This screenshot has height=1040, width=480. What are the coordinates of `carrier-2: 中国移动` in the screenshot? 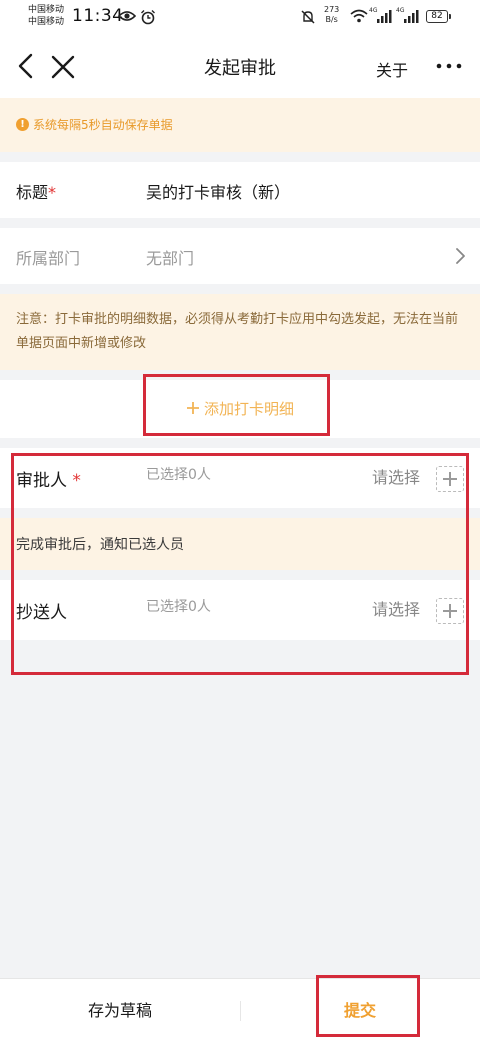 It's located at (46, 22).